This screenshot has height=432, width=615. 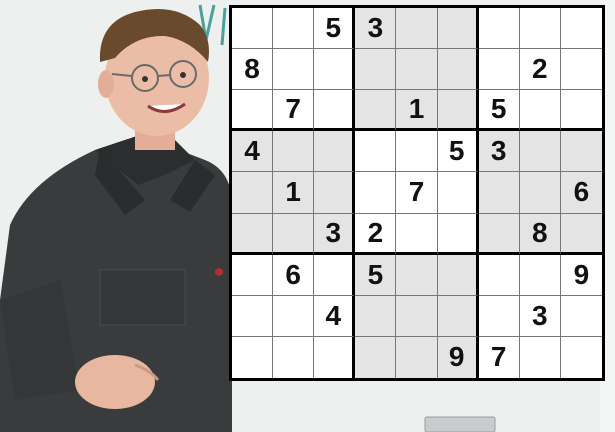 What do you see at coordinates (417, 234) in the screenshot?
I see `sudoku-cell-r6c5` at bounding box center [417, 234].